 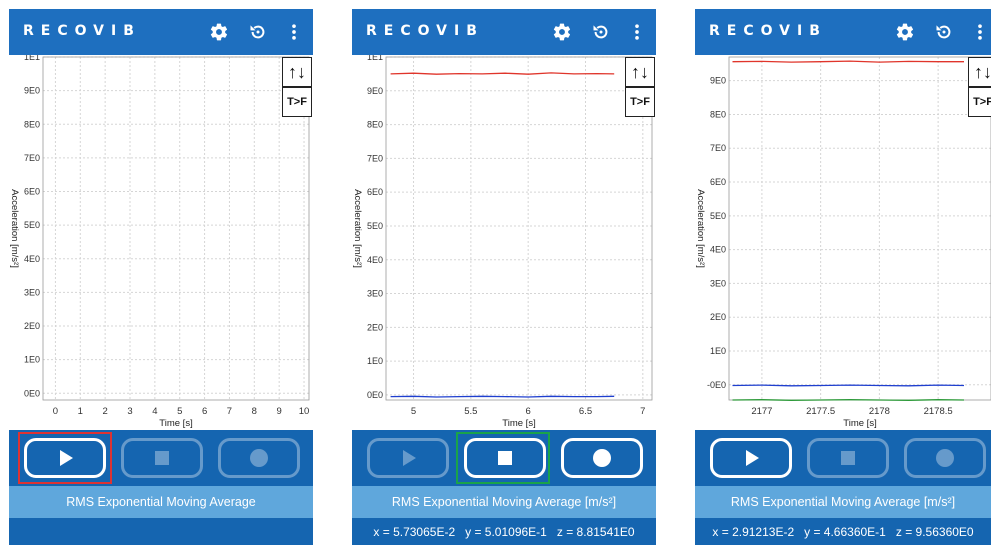 I want to click on readout-y: y = 4.66360E-1, so click(x=845, y=531).